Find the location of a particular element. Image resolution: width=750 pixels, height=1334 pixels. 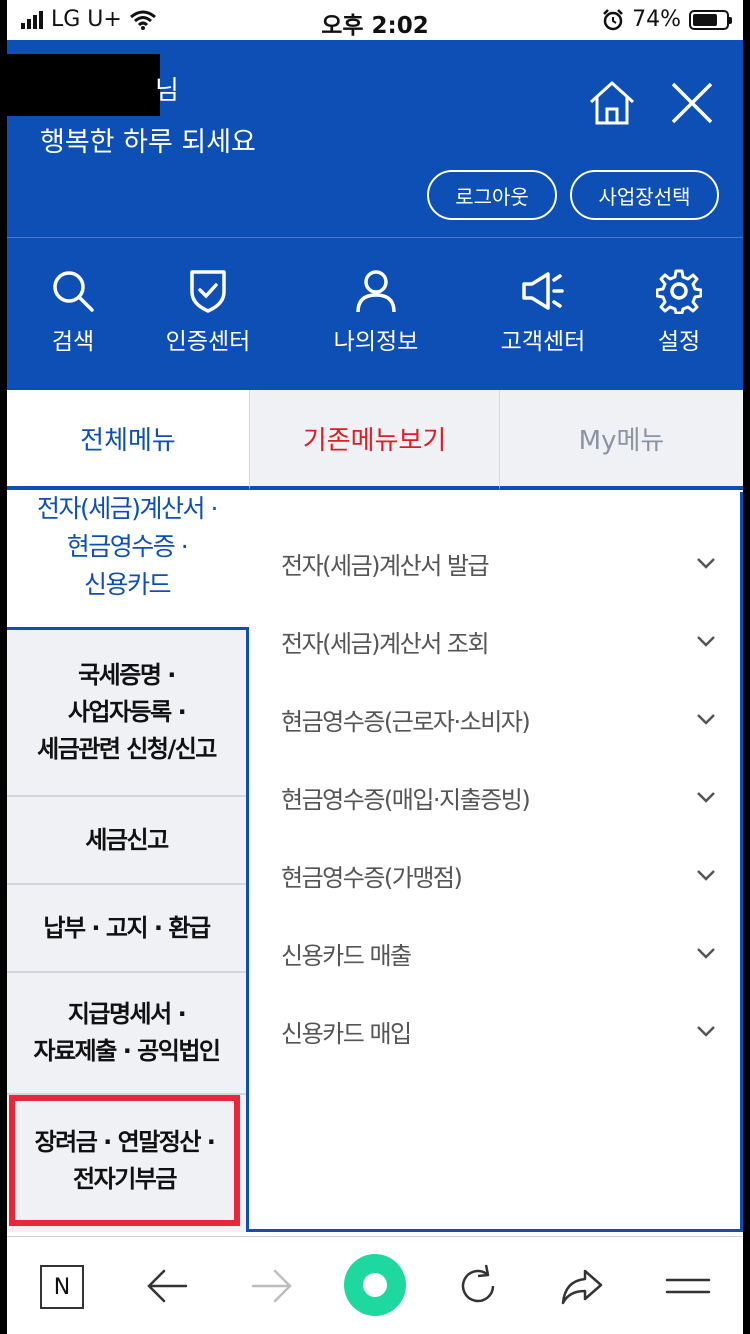

sub-item: 전자(세금)계산서 조회 is located at coordinates (496, 641).